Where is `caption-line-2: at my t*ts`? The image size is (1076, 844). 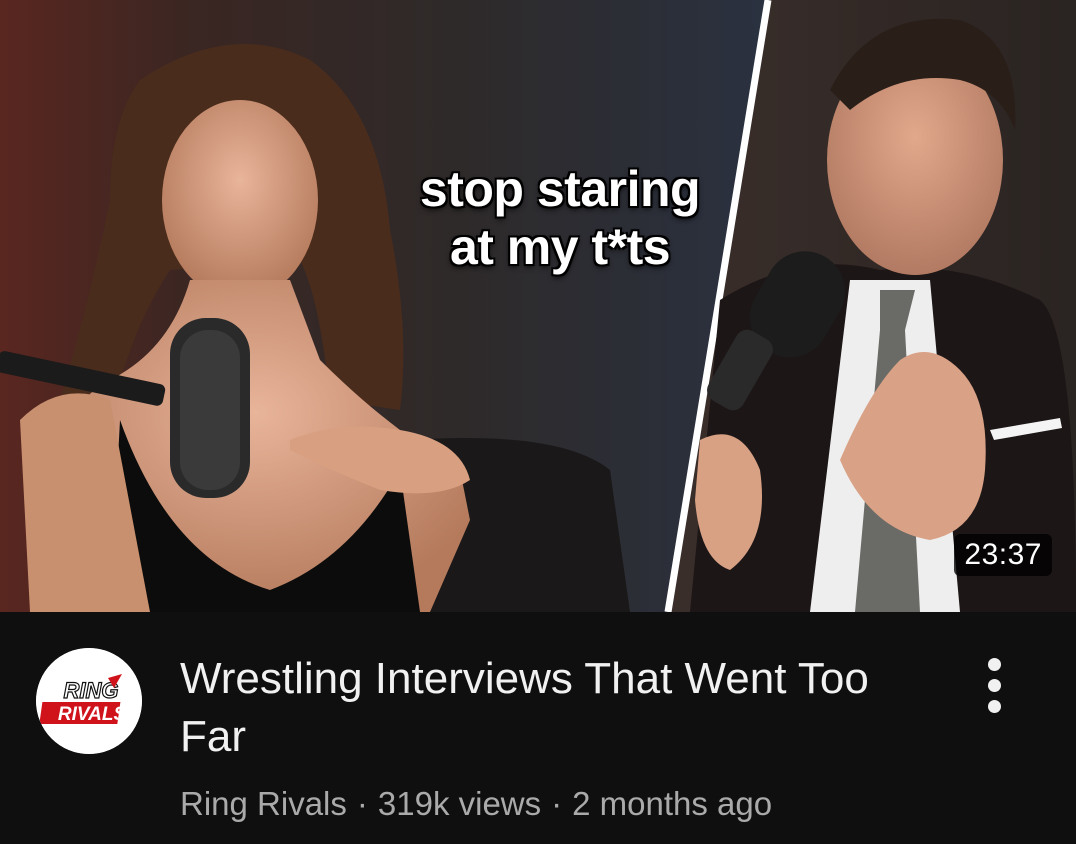
caption-line-2: at my t*ts is located at coordinates (560, 247).